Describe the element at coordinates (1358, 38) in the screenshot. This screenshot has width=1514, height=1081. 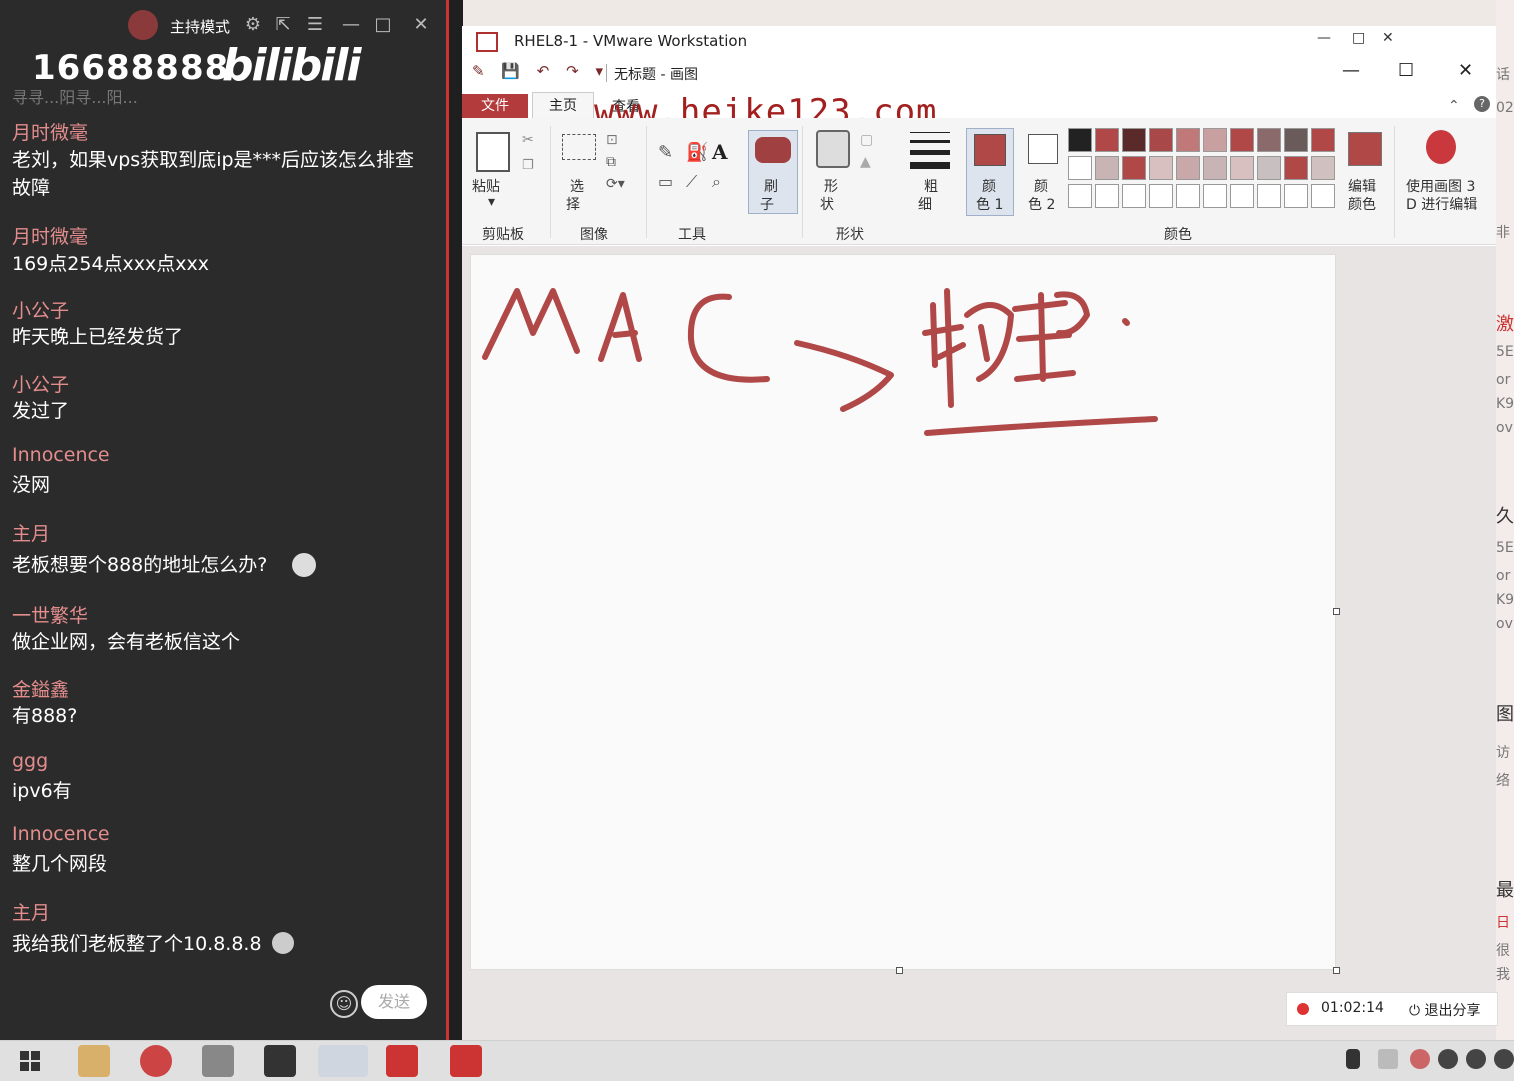
I see `vmware-maximize-button: □` at that location.